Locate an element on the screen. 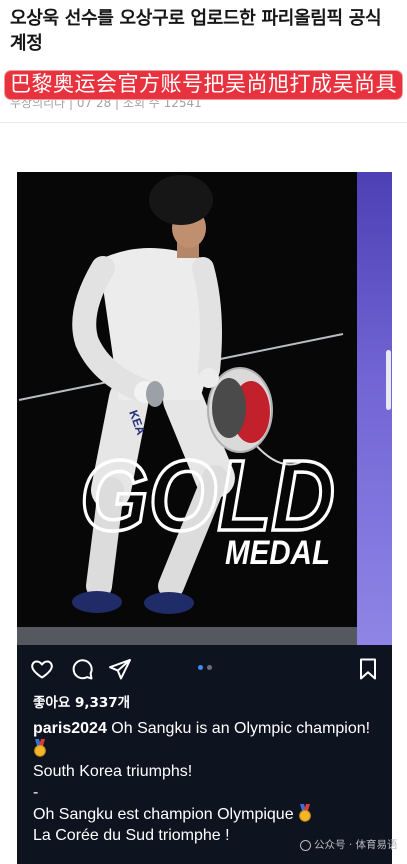 Image resolution: width=407 pixels, height=864 pixels. watermark: 公众号 · 体育易语 is located at coordinates (352, 845).